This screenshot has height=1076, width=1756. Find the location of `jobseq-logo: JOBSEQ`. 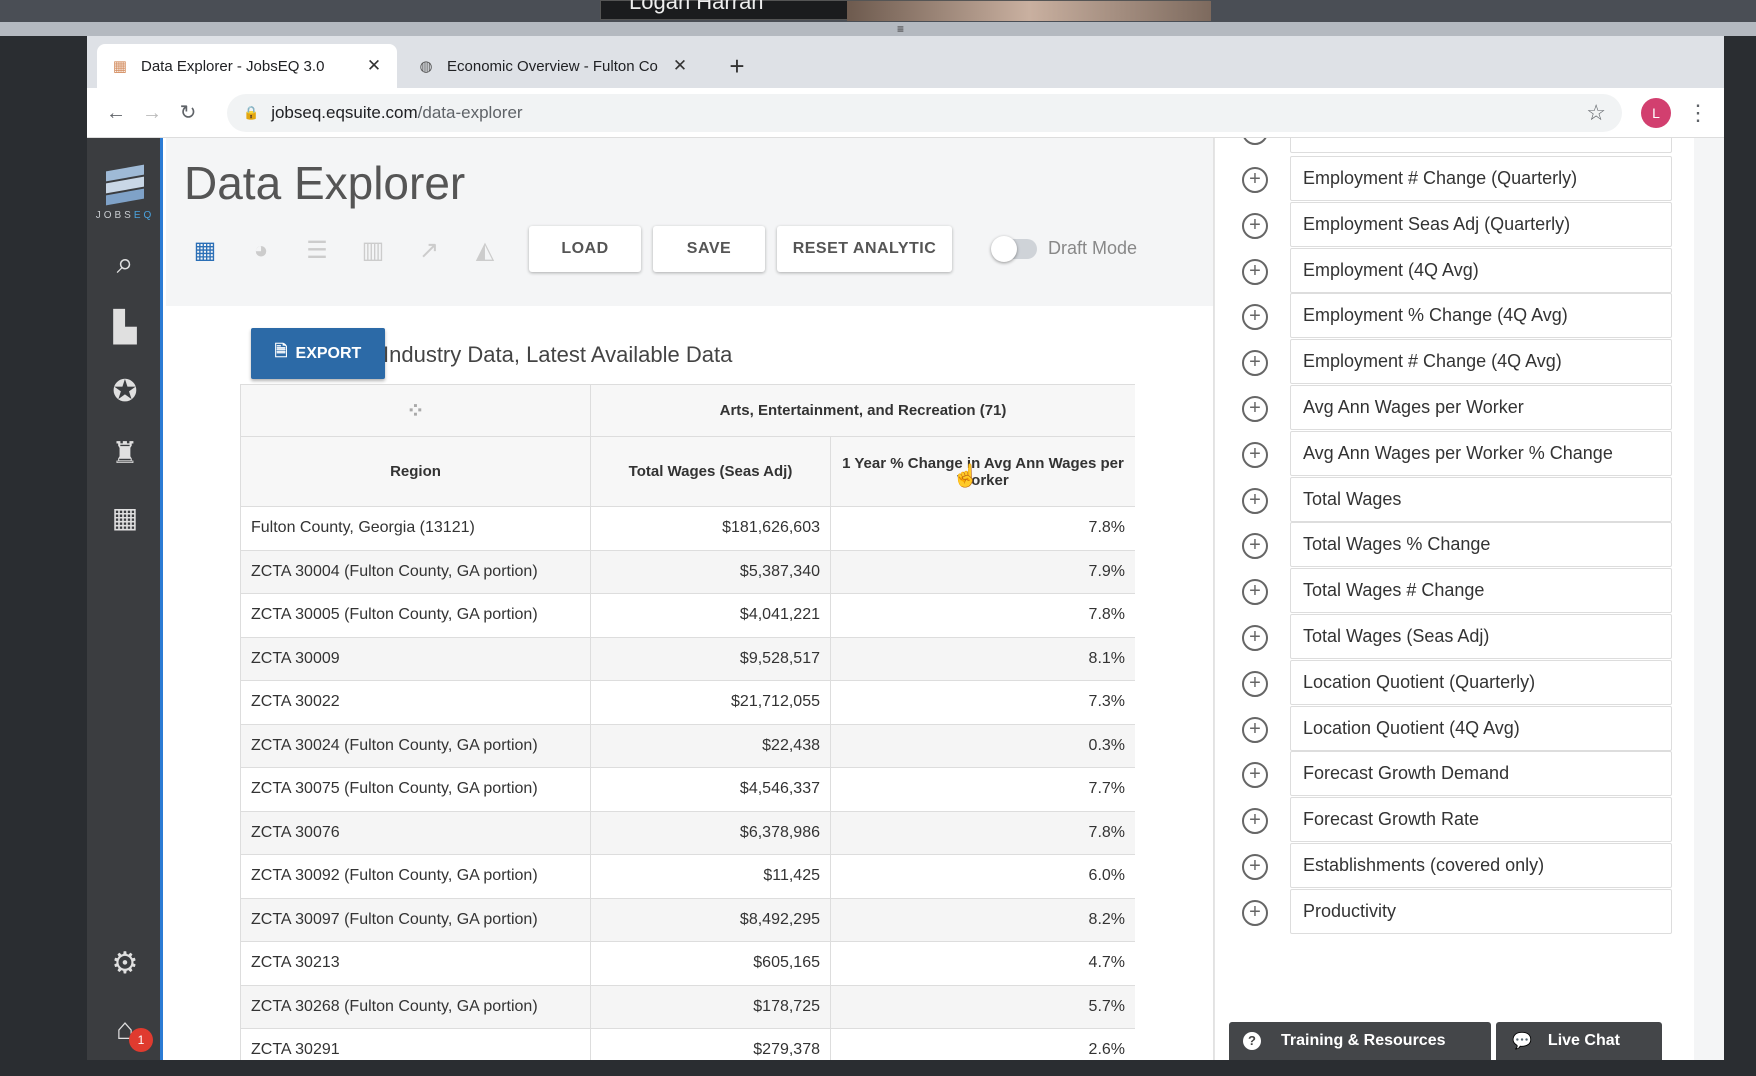

jobseq-logo: JOBSEQ is located at coordinates (125, 199).